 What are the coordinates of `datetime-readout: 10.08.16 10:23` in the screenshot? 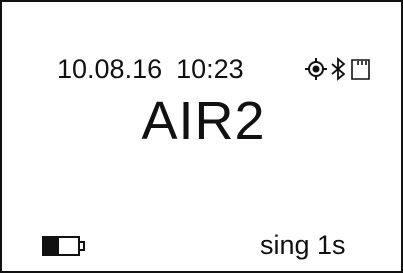 It's located at (150, 69).